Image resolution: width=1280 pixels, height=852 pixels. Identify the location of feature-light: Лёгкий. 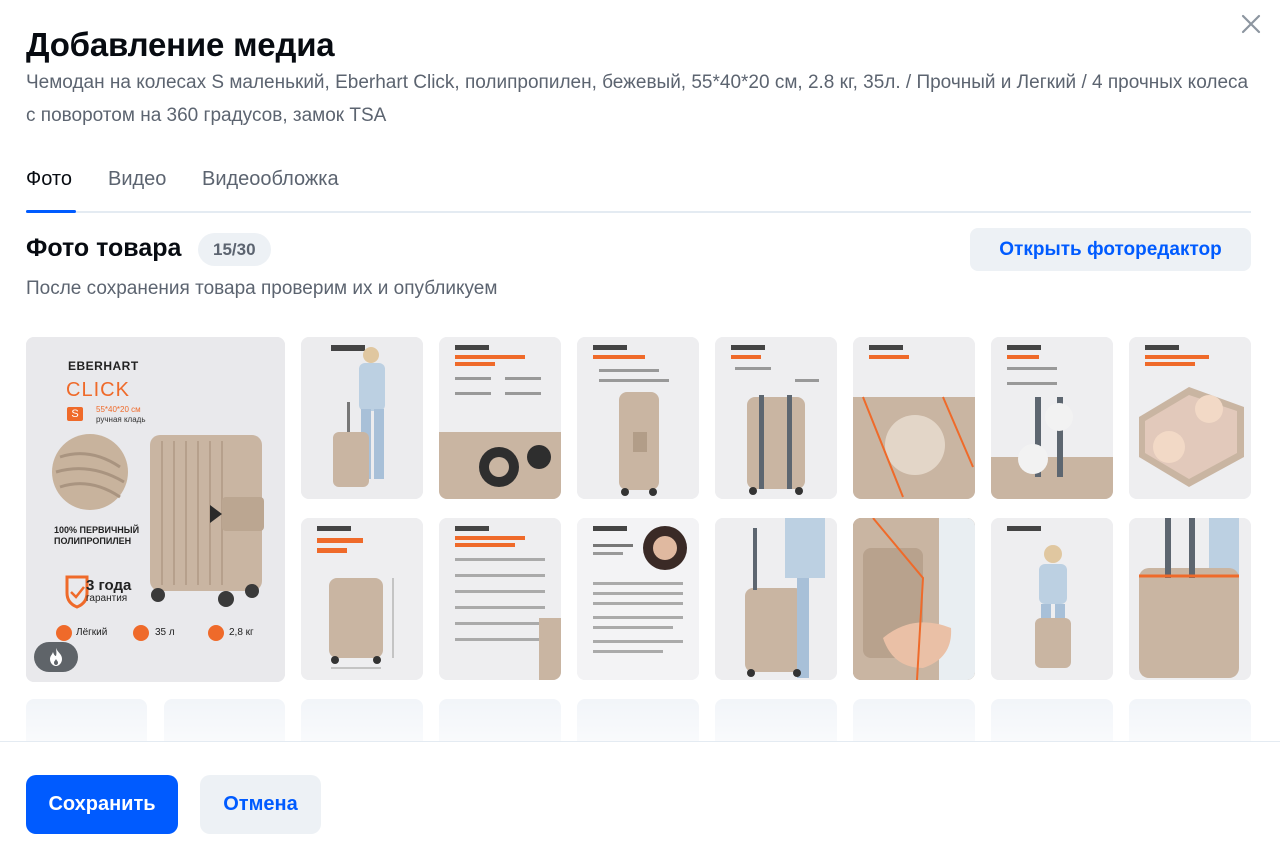
(92, 632).